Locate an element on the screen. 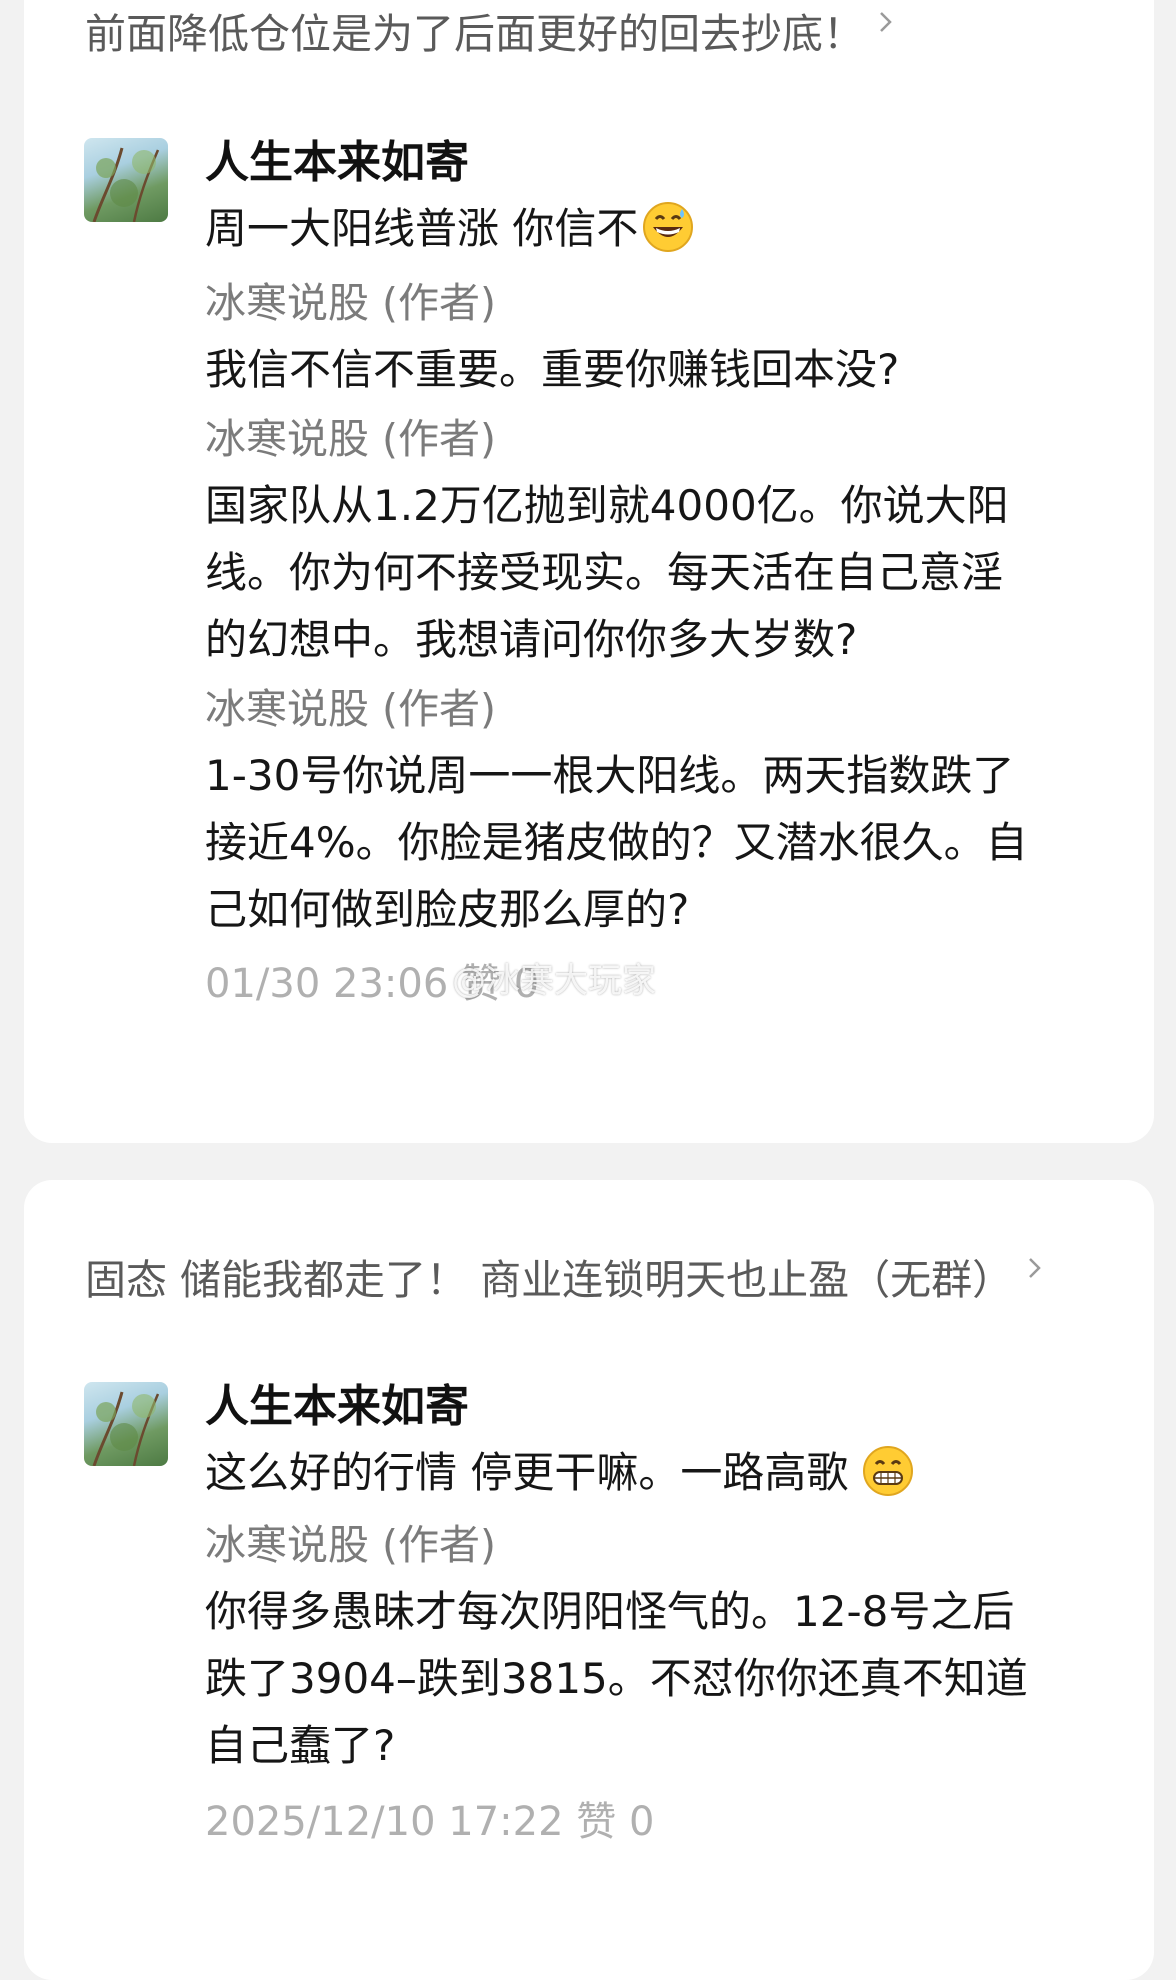  comment-meta: 2025/12/10 17:22 赞 0 is located at coordinates (430, 1822).